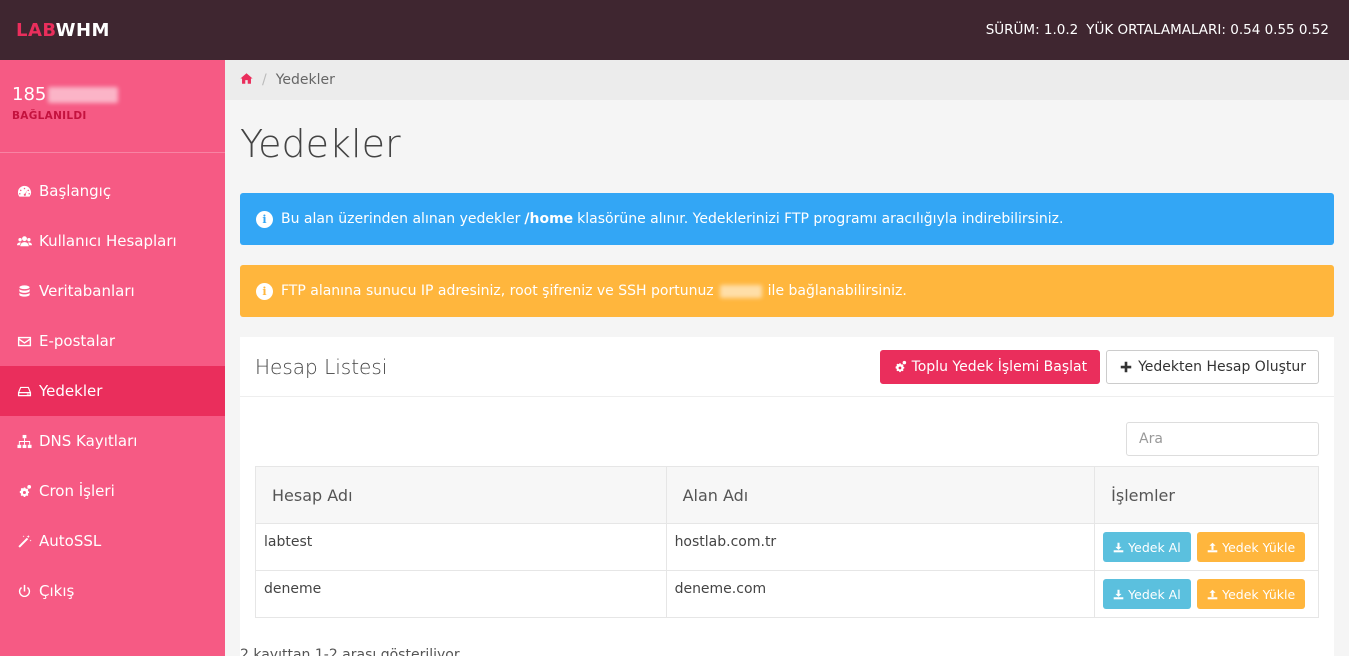 This screenshot has width=1349, height=656. I want to click on column-header-actions: İşlemler, so click(1206, 495).